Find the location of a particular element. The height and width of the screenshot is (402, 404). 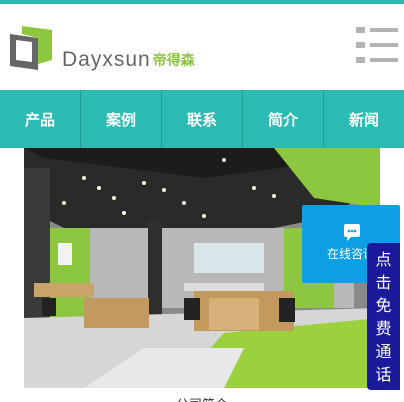

nav-item-news: 新闻 is located at coordinates (364, 119).